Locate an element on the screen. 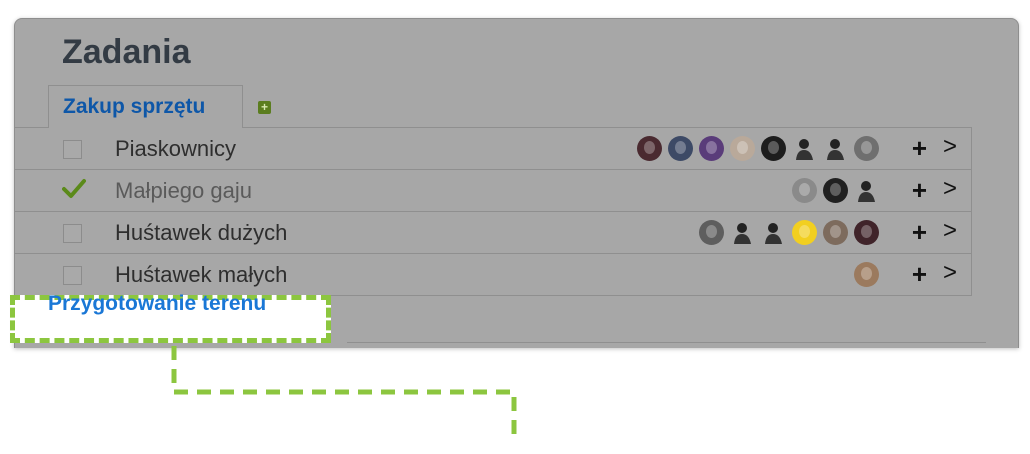  connector-line is located at coordinates (344, 394).